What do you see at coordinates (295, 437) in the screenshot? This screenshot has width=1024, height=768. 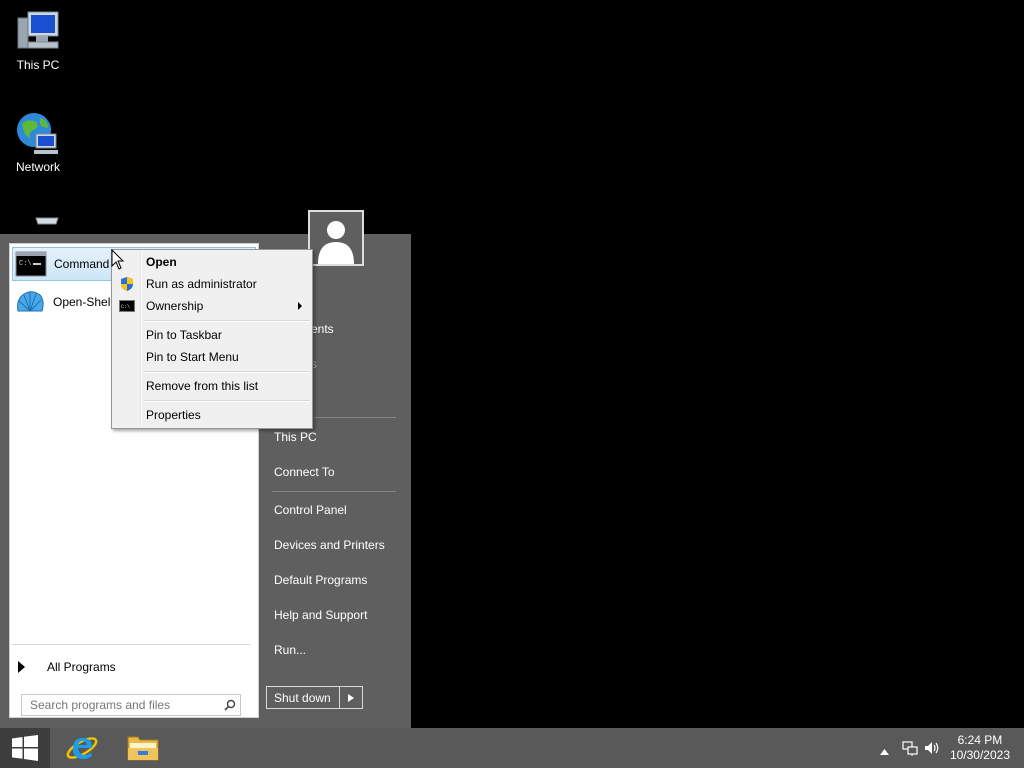 I see `right-item-this-pc: This PC` at bounding box center [295, 437].